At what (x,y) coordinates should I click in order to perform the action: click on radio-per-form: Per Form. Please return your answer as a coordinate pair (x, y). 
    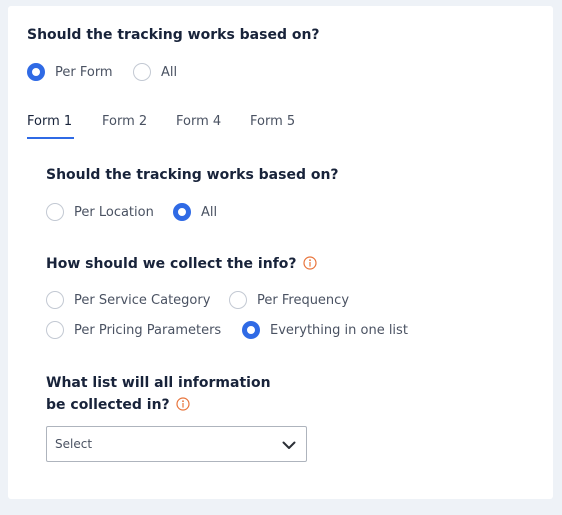
    Looking at the image, I should click on (70, 72).